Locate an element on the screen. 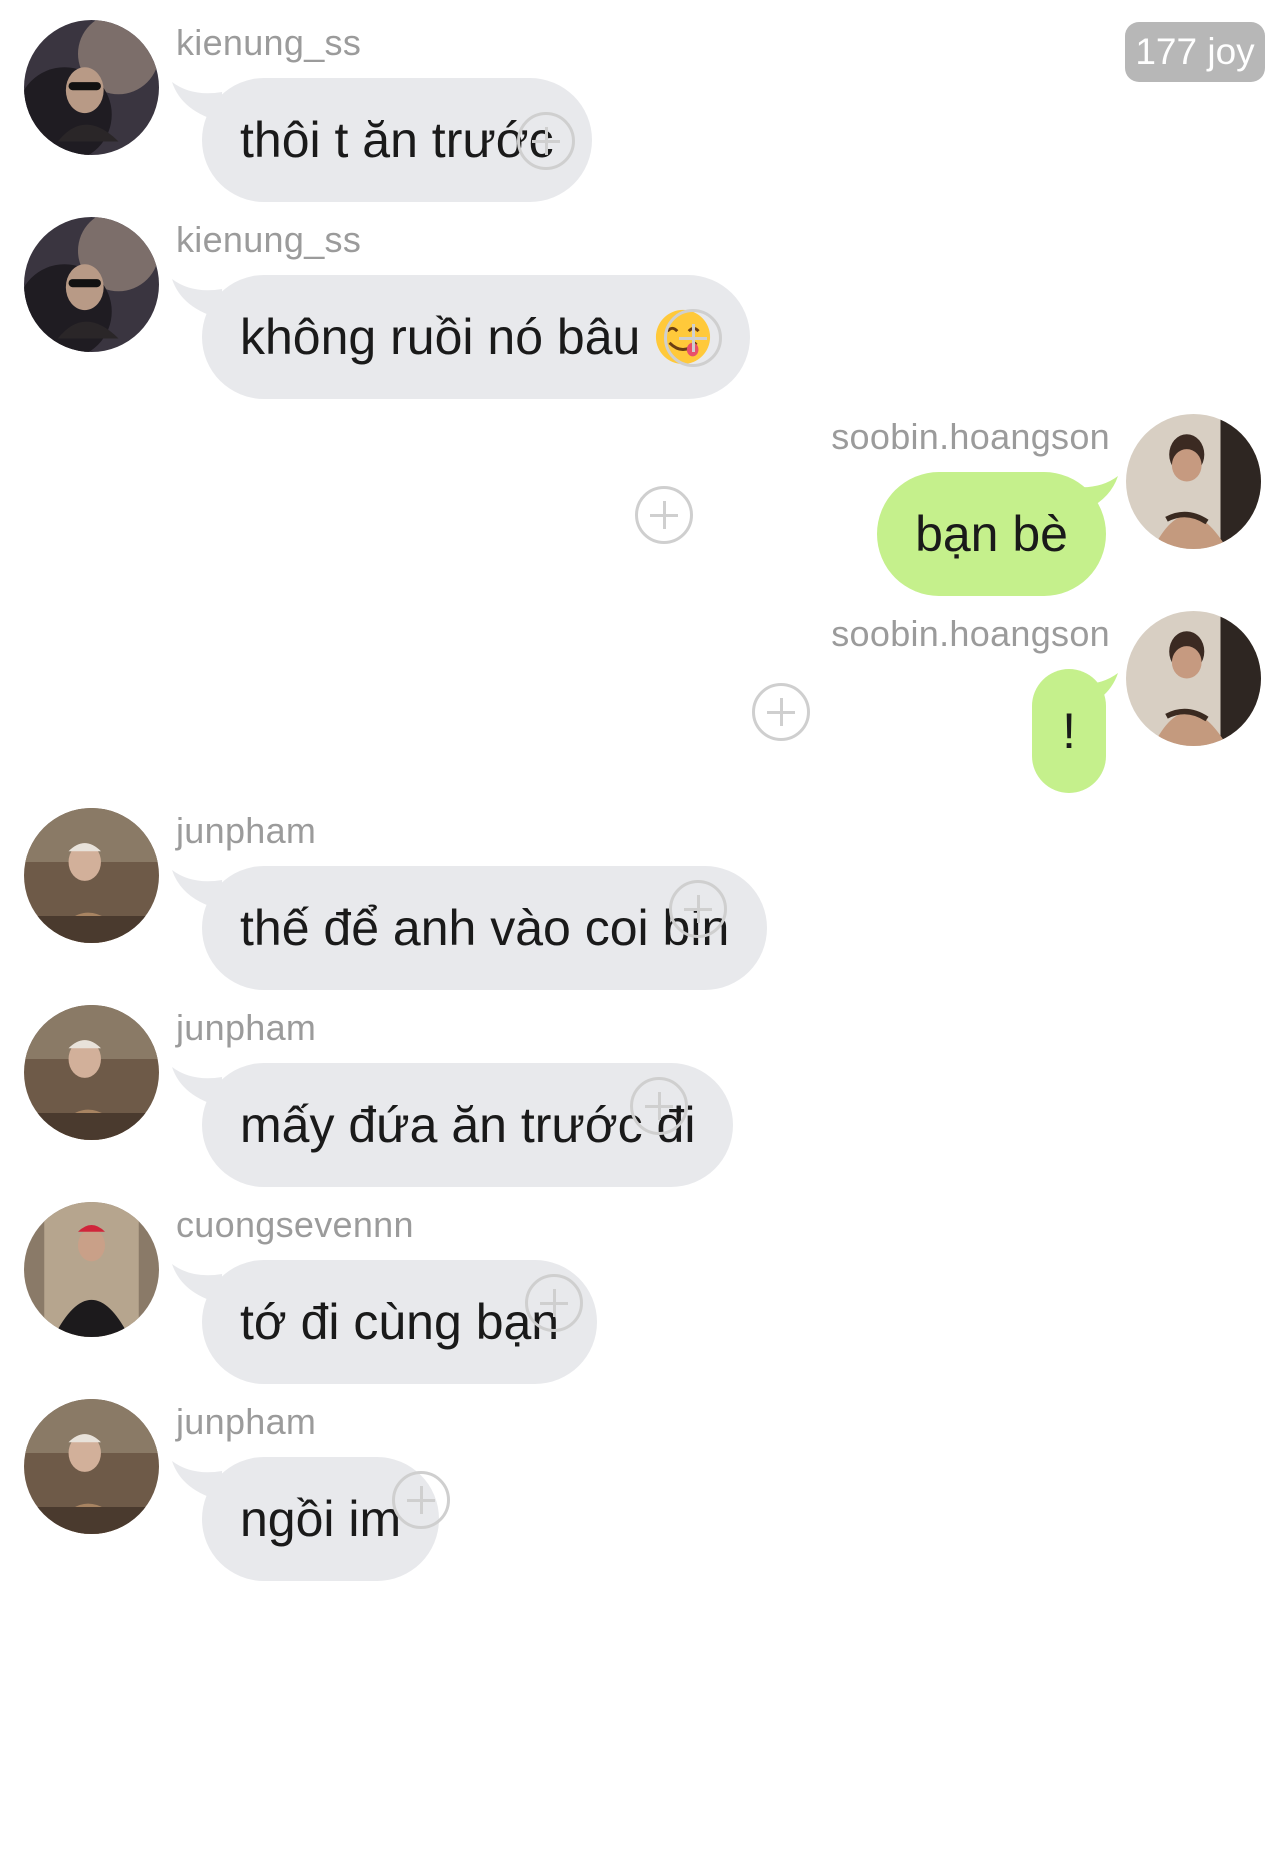 This screenshot has height=1871, width=1284. message-text: ngồi im is located at coordinates (321, 1519).